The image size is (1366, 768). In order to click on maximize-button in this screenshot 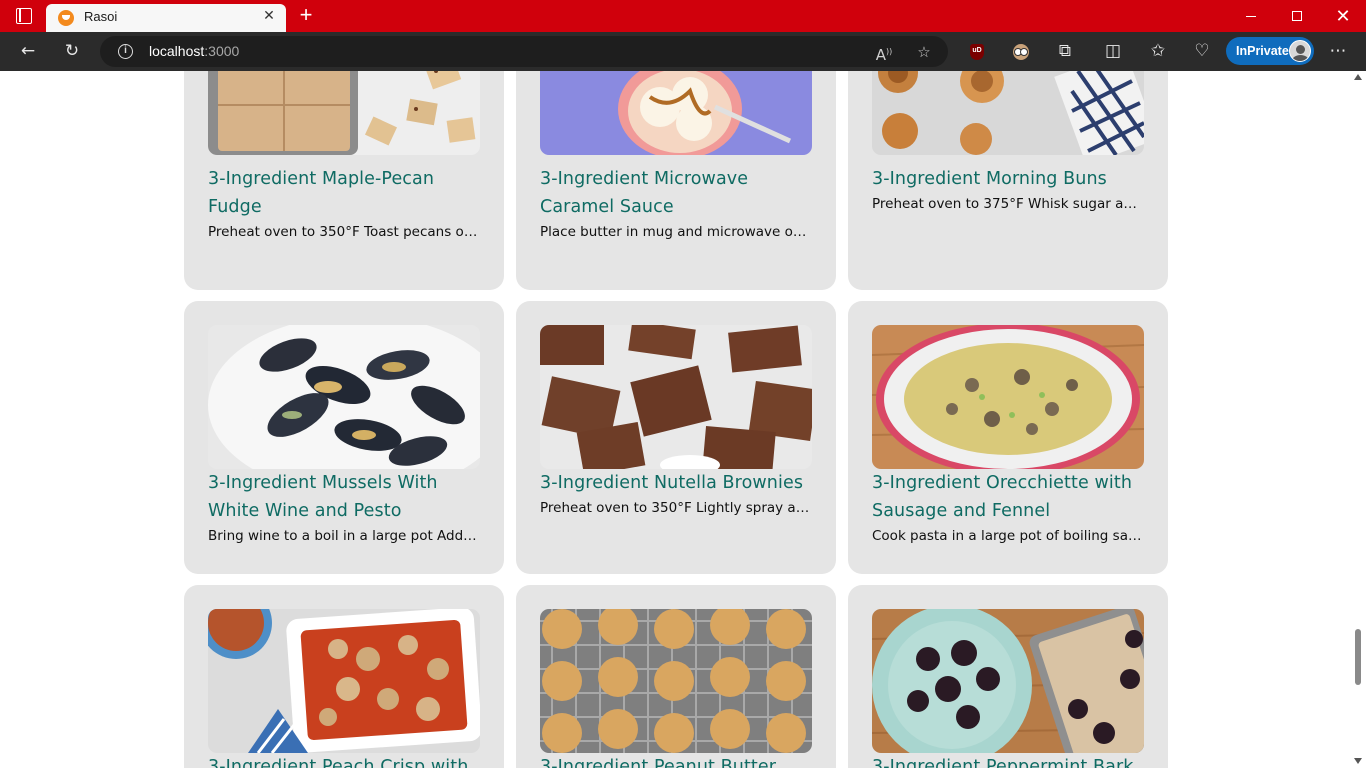, I will do `click(1297, 16)`.